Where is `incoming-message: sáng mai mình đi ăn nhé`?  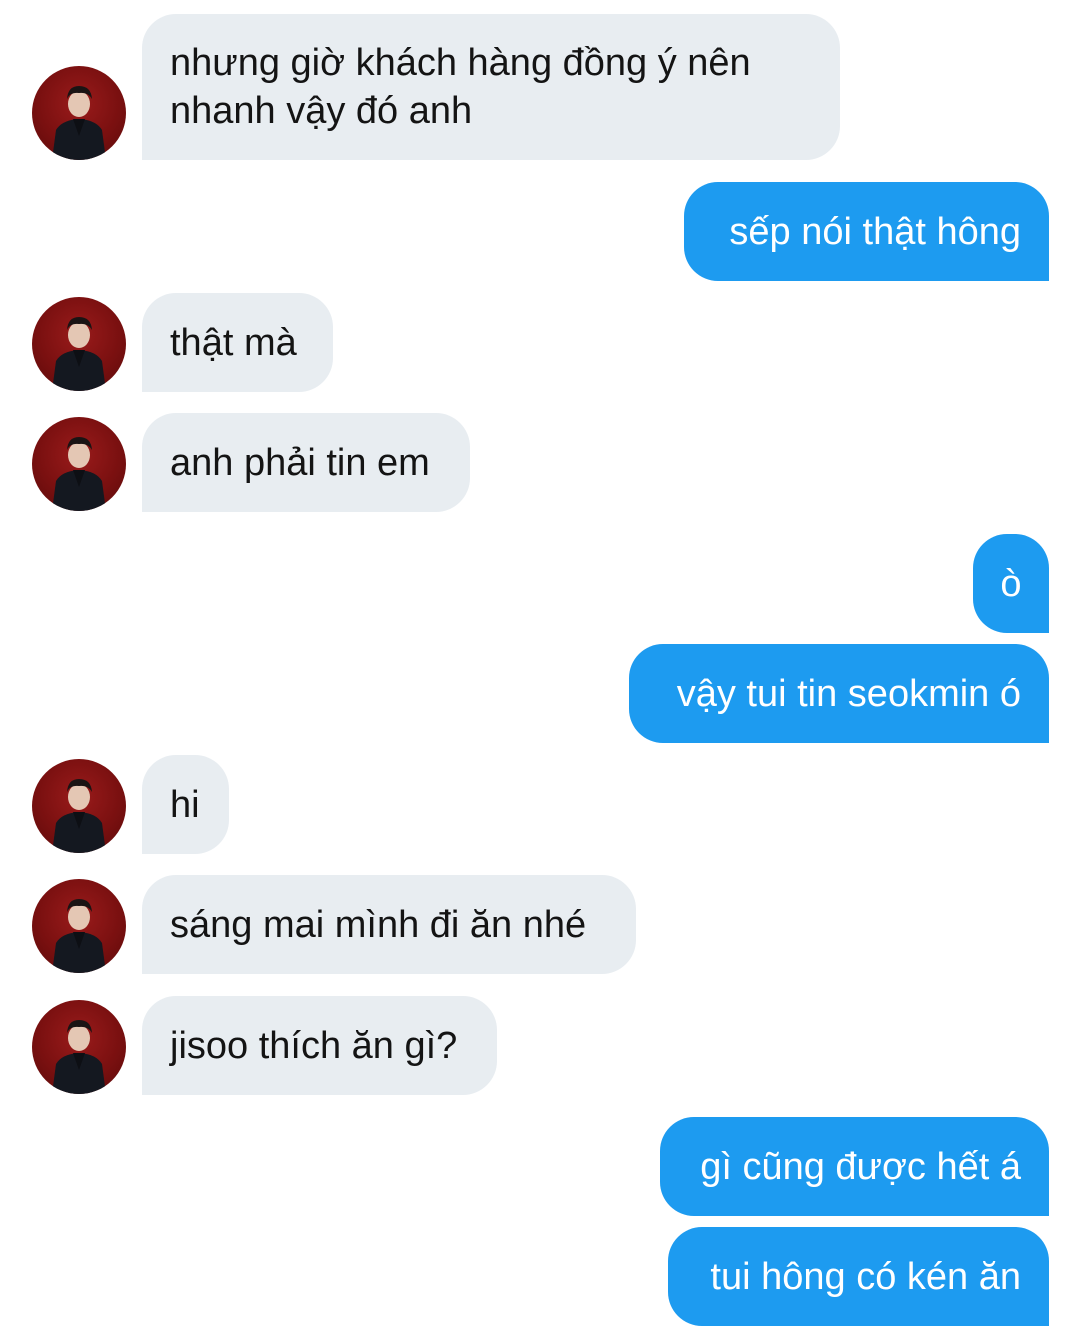
incoming-message: sáng mai mình đi ăn nhé is located at coordinates (389, 924).